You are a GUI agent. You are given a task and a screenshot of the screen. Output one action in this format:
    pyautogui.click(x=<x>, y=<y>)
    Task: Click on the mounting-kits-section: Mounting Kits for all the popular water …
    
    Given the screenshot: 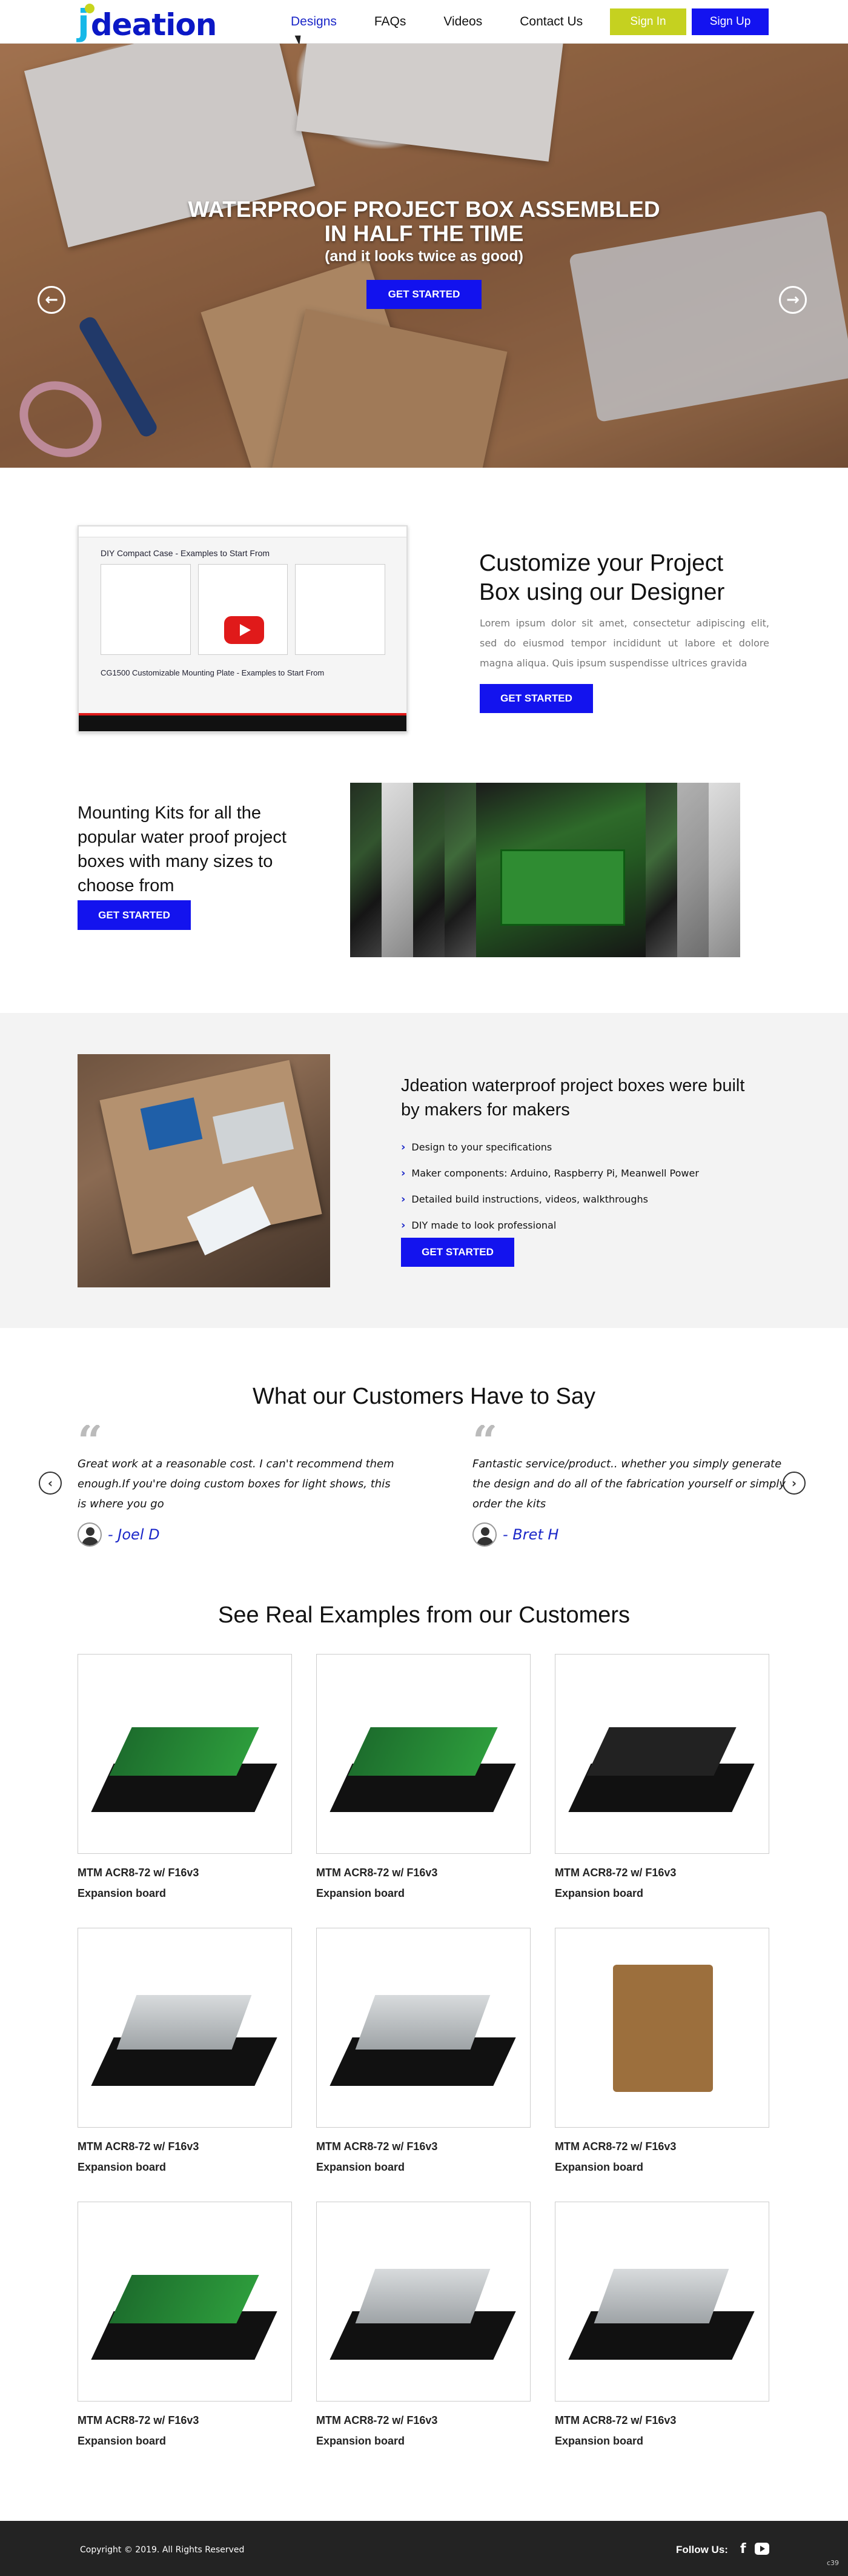 What is the action you would take?
    pyautogui.click(x=424, y=898)
    